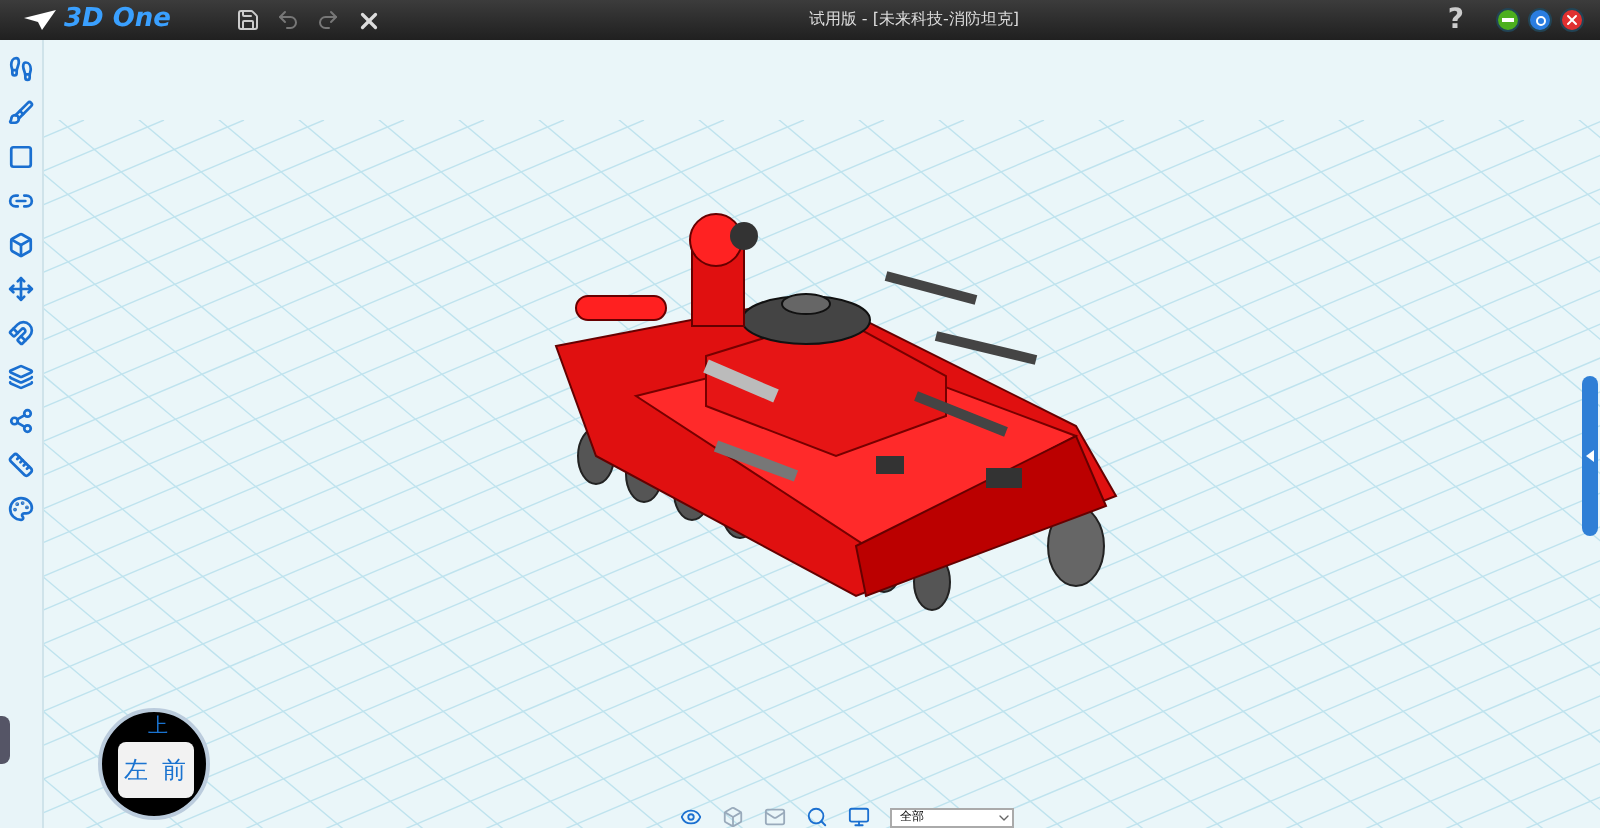 This screenshot has height=828, width=1600. What do you see at coordinates (21, 69) in the screenshot?
I see `footprint-icon` at bounding box center [21, 69].